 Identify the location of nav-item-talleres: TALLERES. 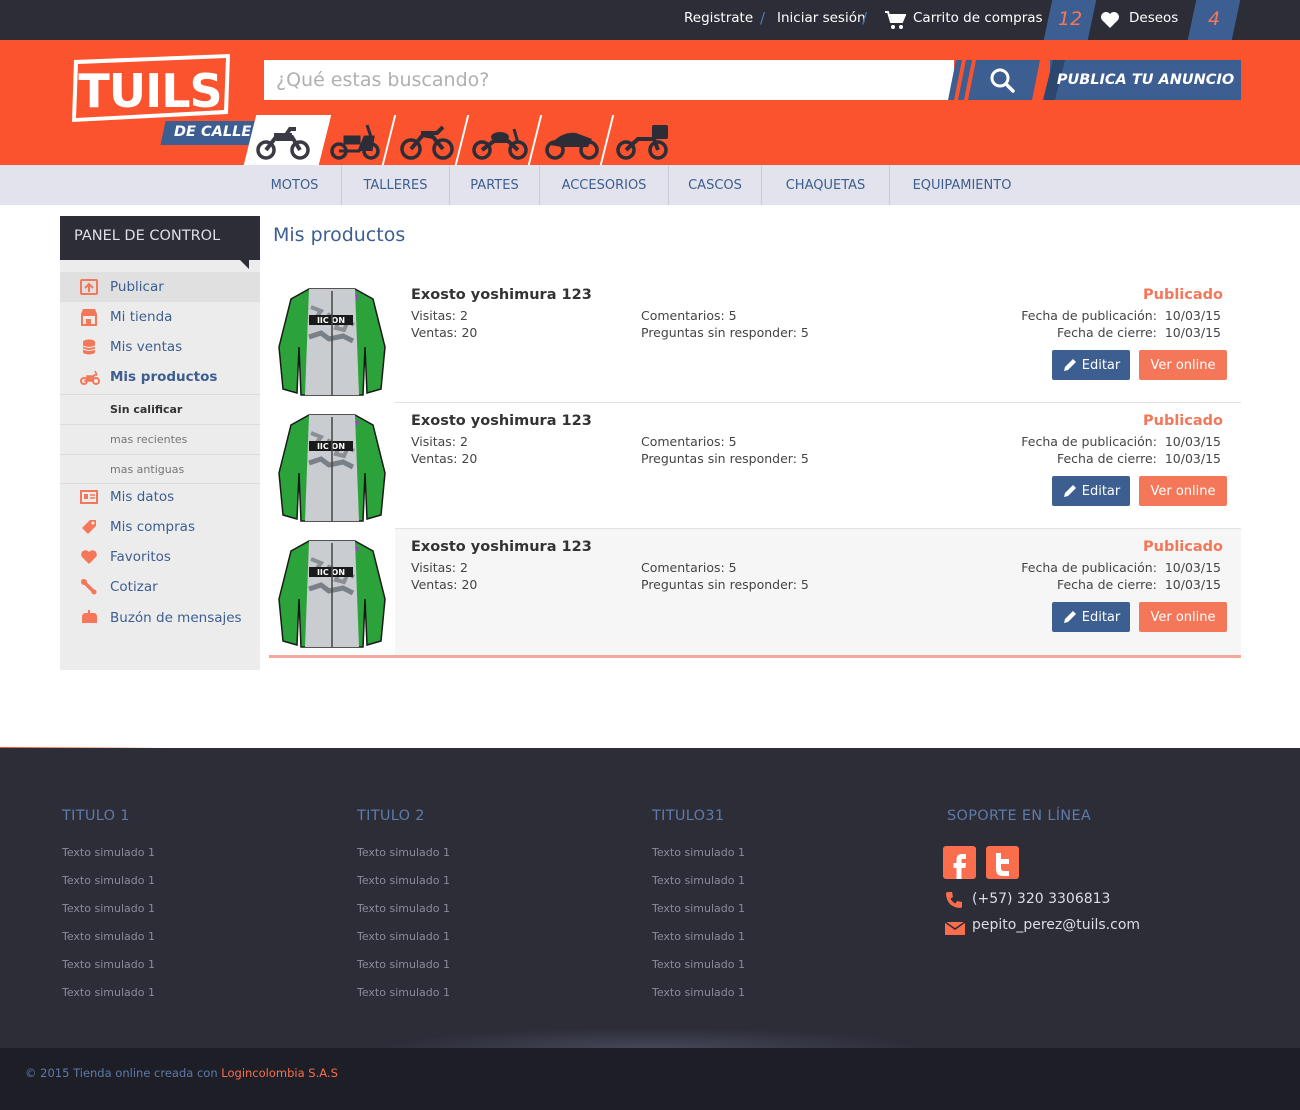
(396, 185).